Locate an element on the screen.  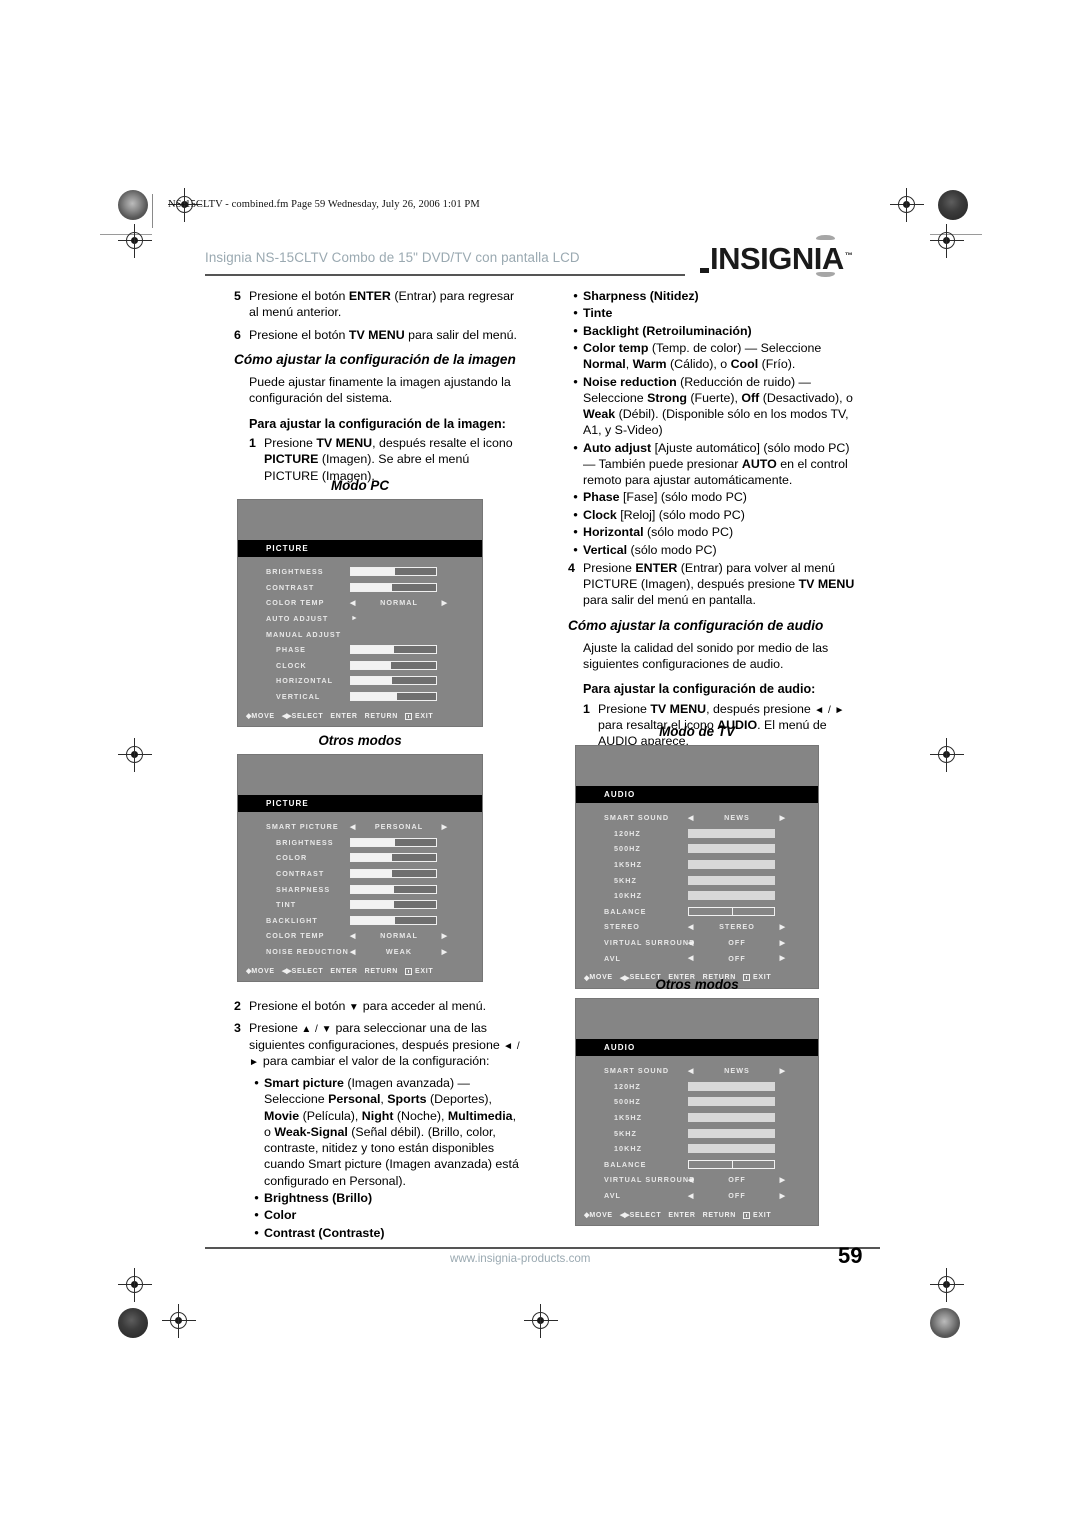
osd-menu-row: VERTICAL is located at coordinates (360, 697).